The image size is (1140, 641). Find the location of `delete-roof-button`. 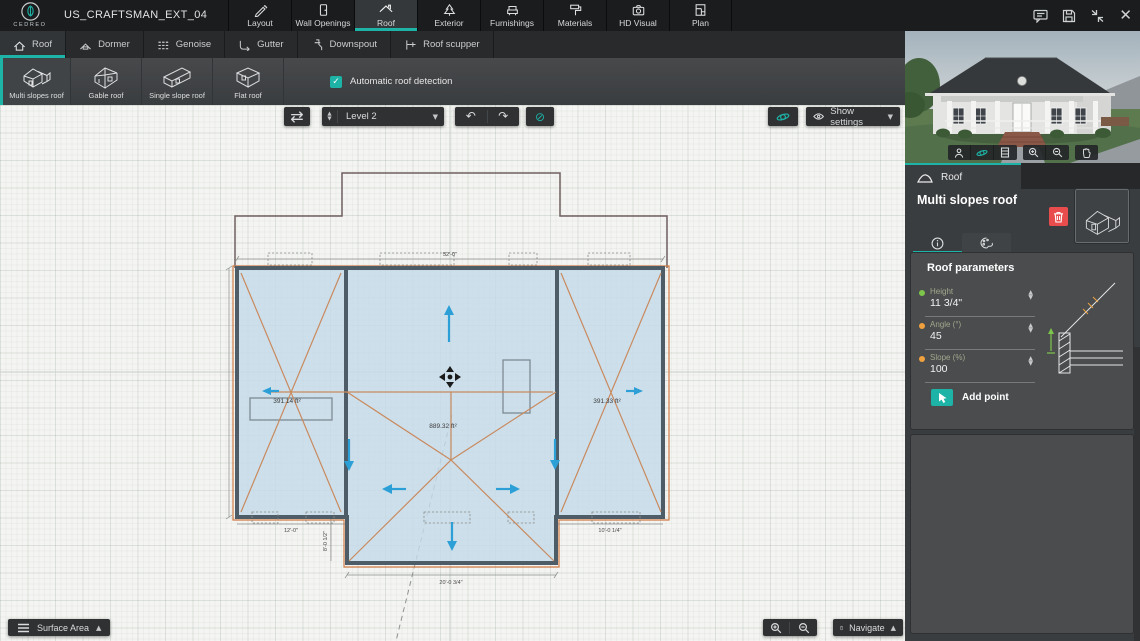

delete-roof-button is located at coordinates (1058, 216).